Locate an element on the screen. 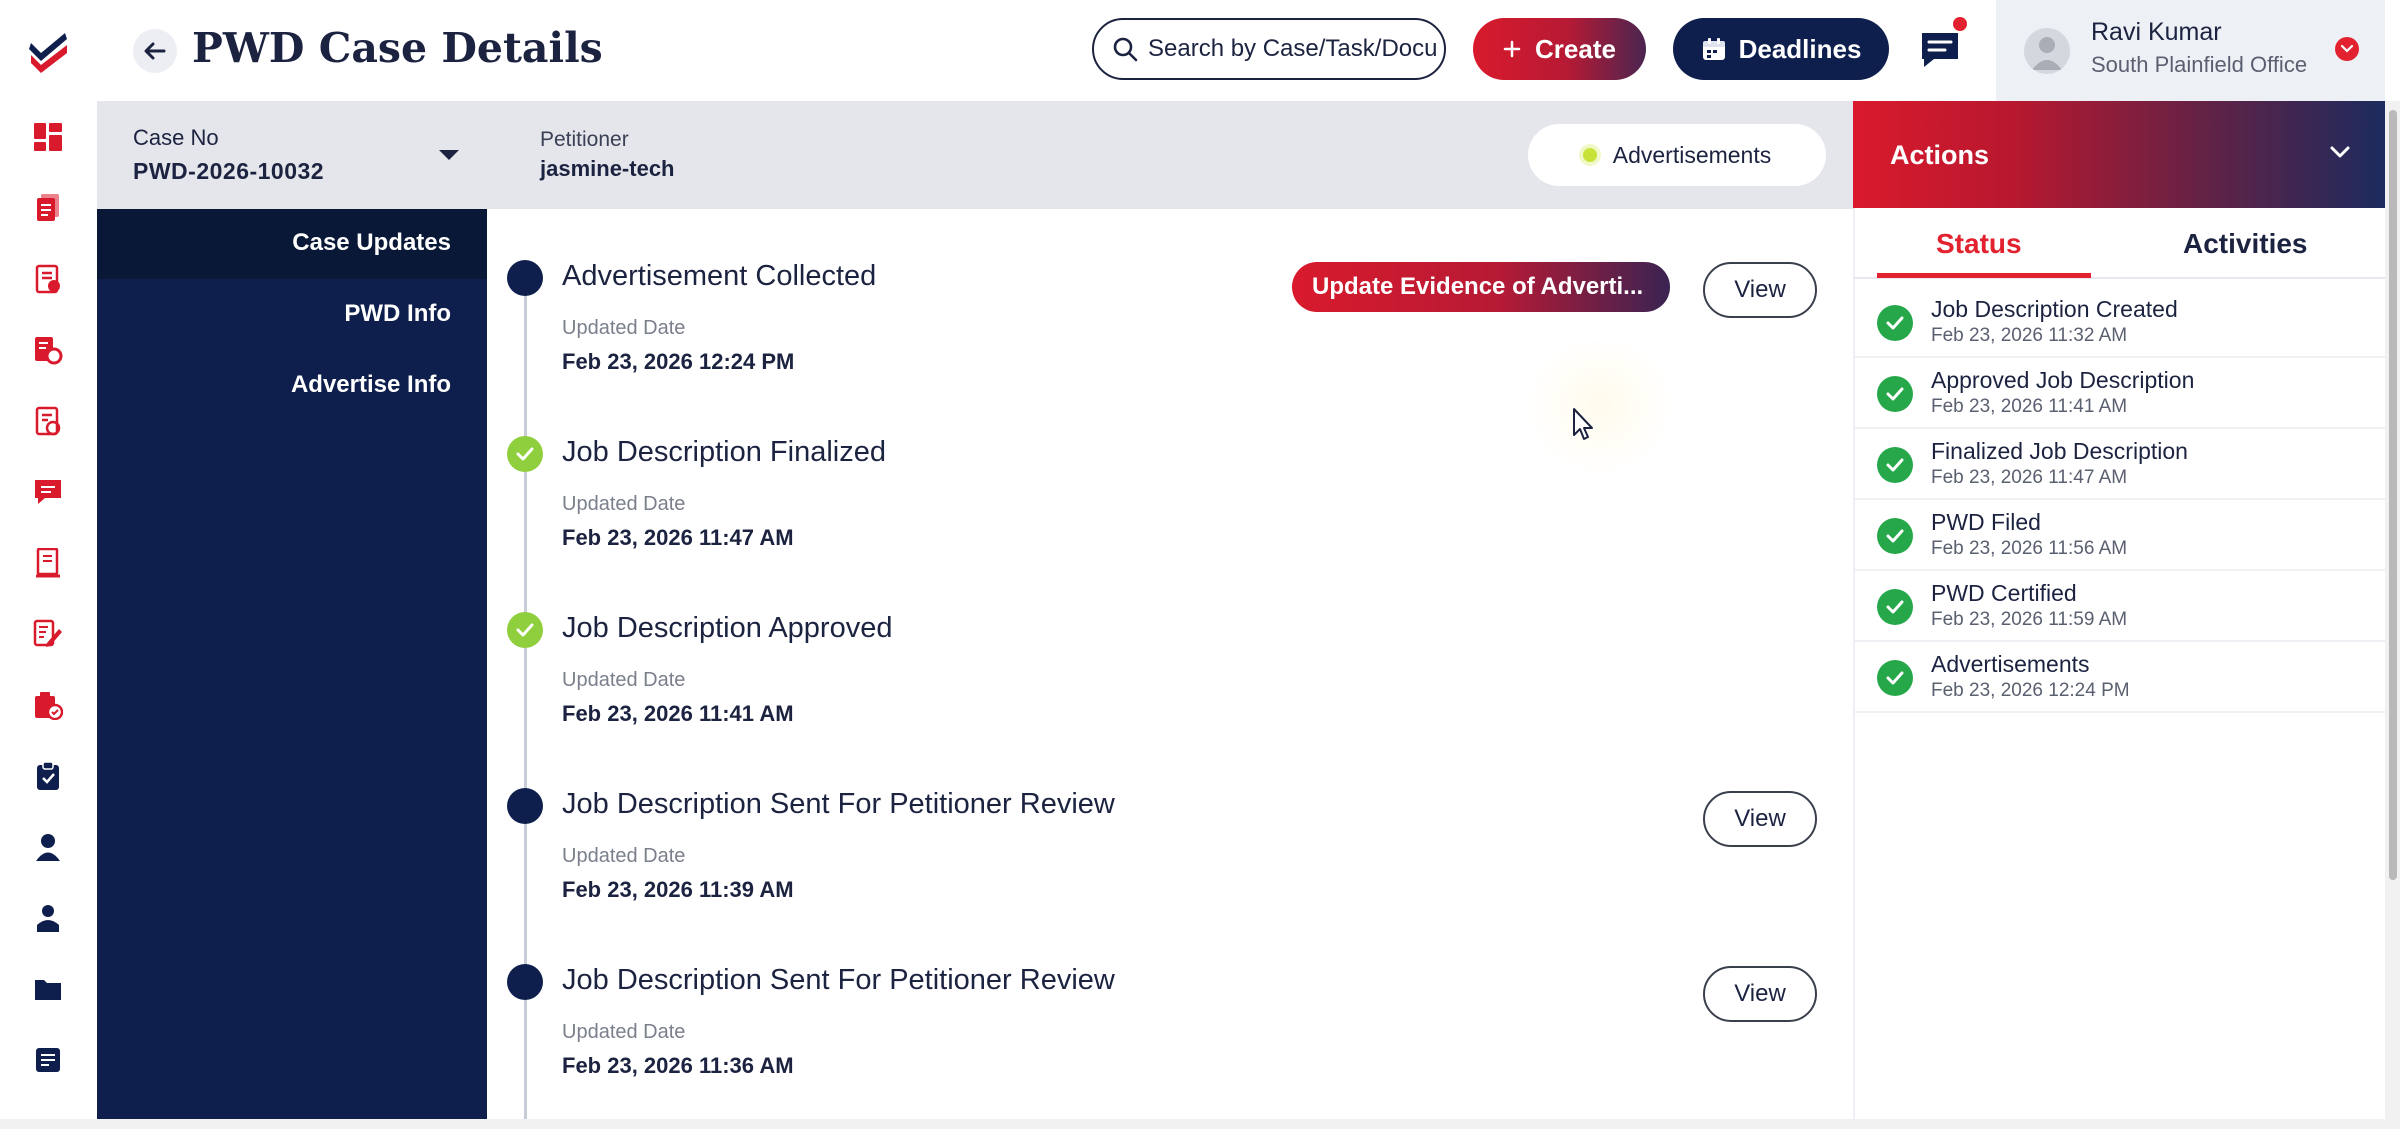  status-item: Advertisements Feb 23, 2026 12:24 PM is located at coordinates (2119, 677).